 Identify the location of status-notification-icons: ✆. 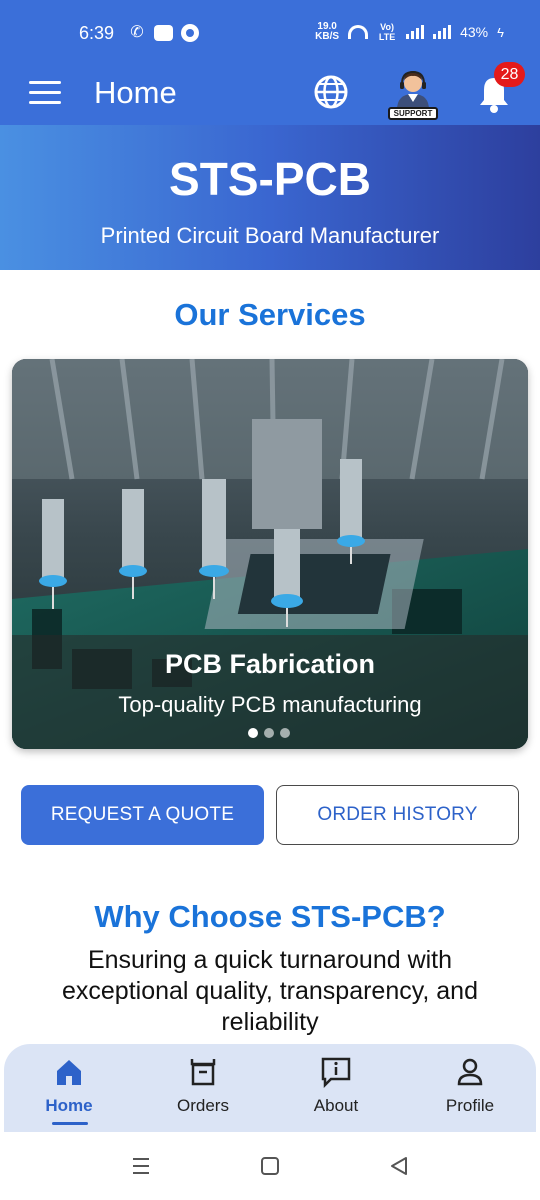
(163, 33).